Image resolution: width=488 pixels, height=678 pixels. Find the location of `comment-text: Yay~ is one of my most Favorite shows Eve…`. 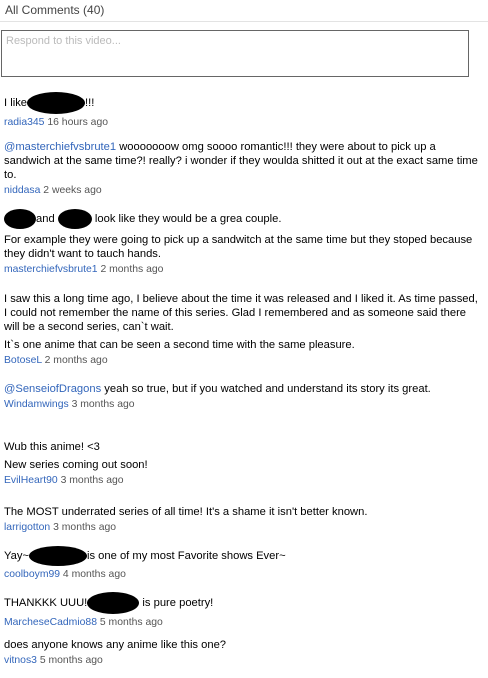

comment-text: Yay~ is one of my most Favorite shows Eve… is located at coordinates (243, 556).